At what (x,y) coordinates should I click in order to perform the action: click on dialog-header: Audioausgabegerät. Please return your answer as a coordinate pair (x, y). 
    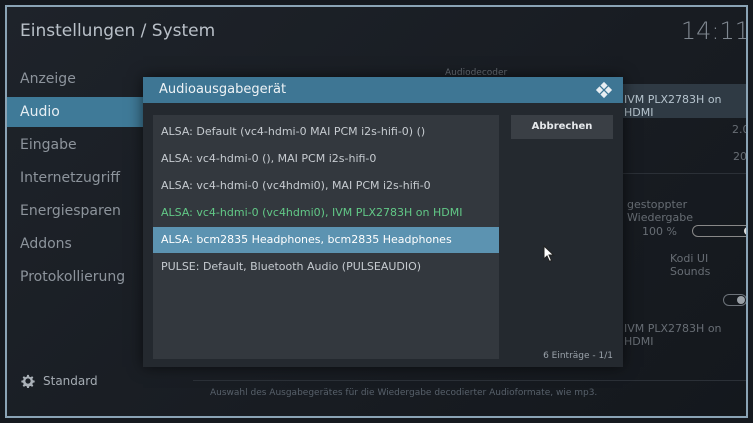
    Looking at the image, I should click on (383, 90).